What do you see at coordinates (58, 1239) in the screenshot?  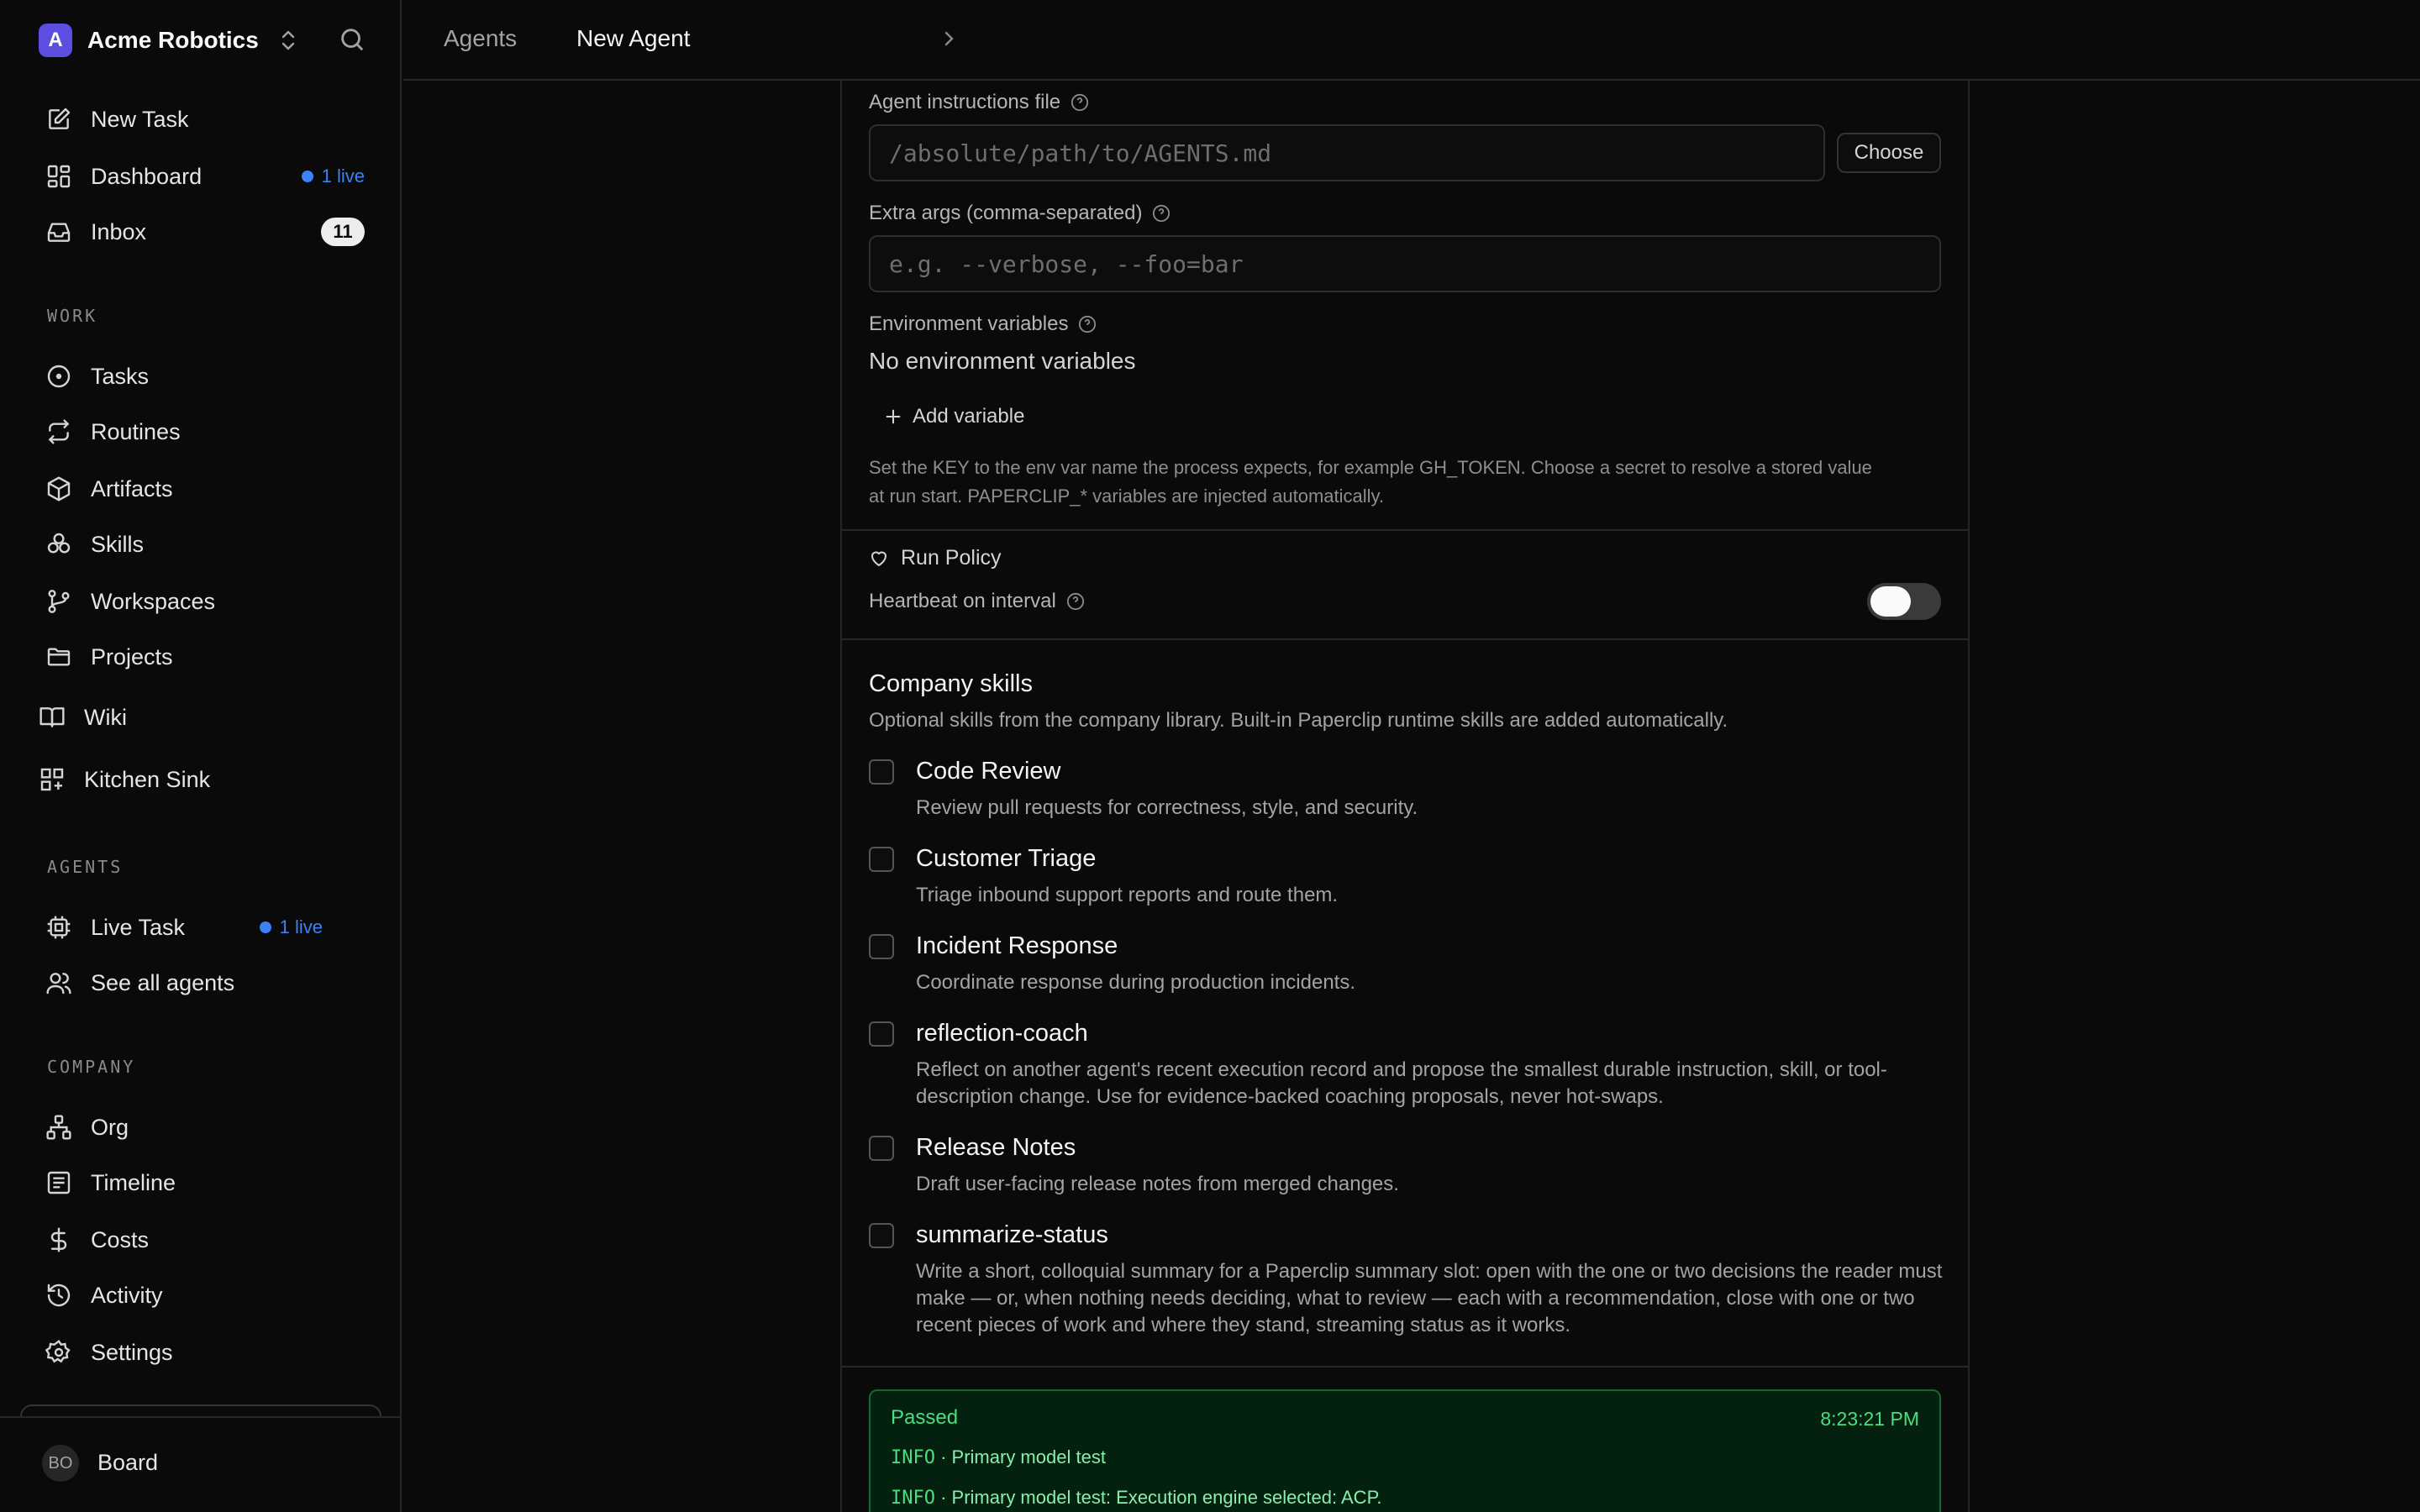 I see `dollar-icon` at bounding box center [58, 1239].